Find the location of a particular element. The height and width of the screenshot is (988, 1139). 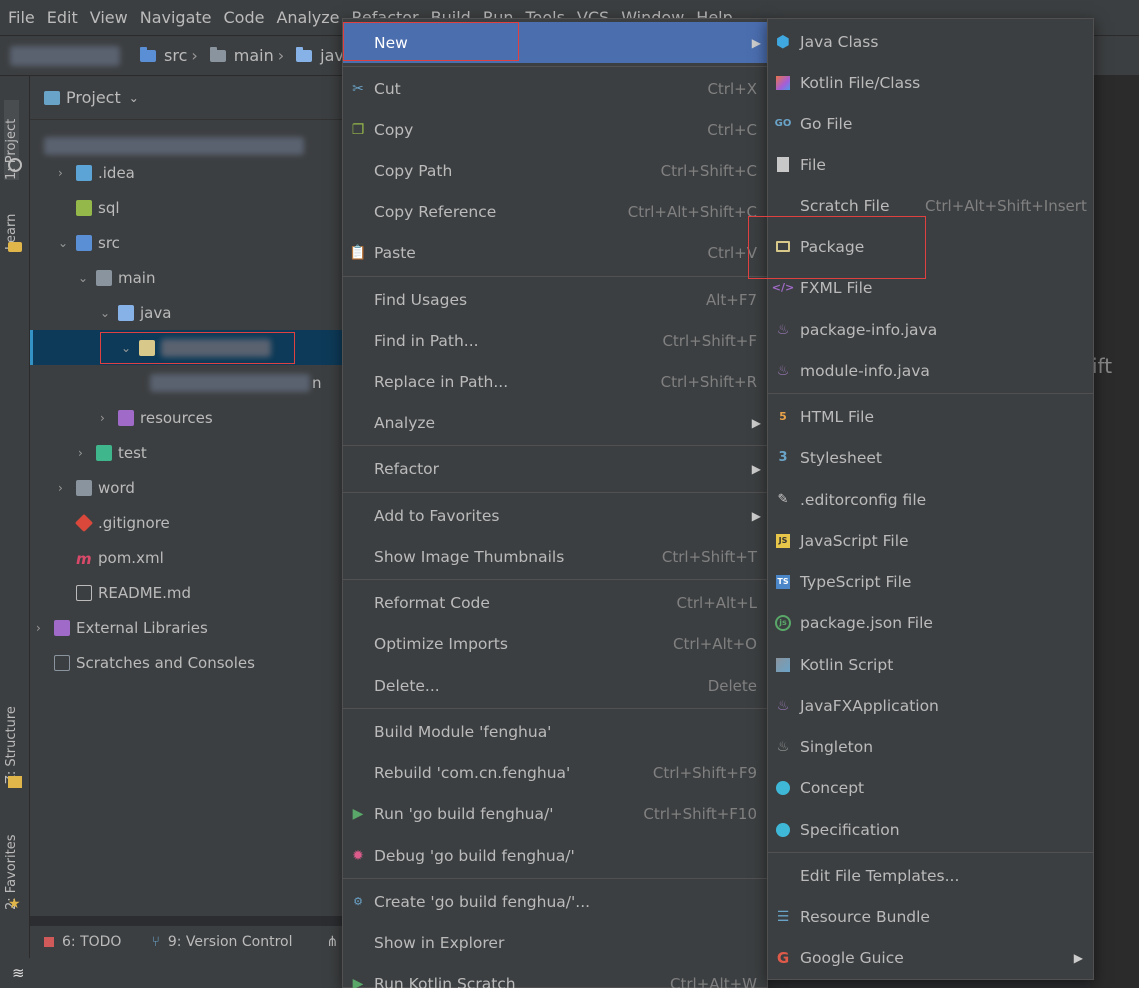

submenu-arrow-icon: ▶ is located at coordinates (1078, 957).